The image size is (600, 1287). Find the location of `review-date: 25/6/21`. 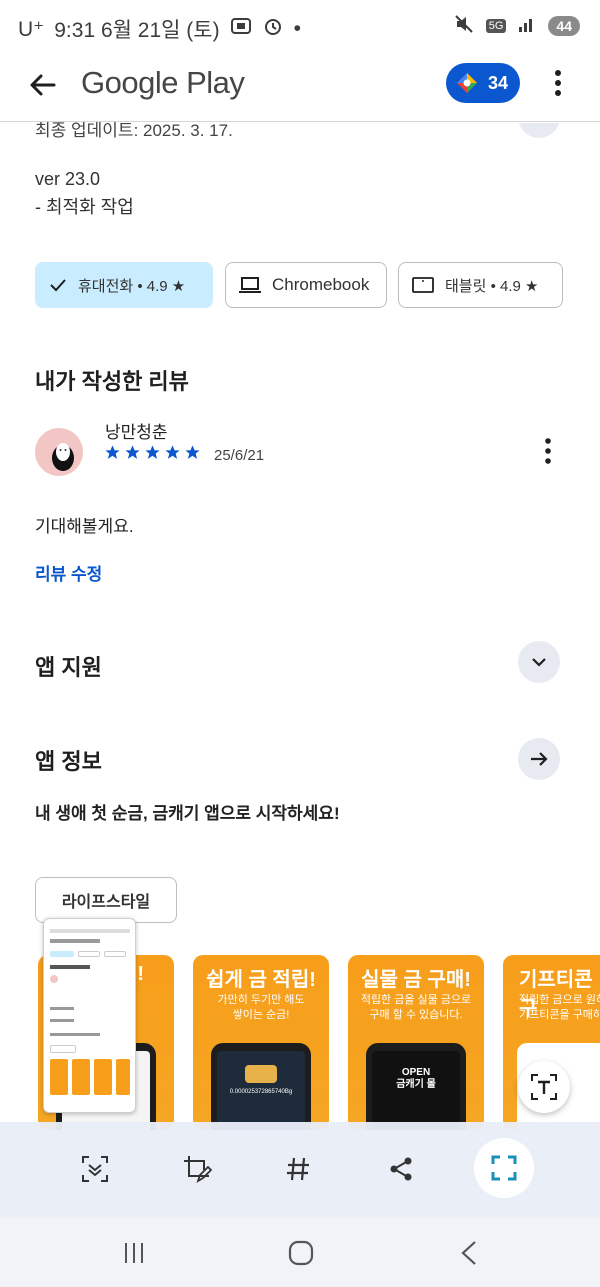

review-date: 25/6/21 is located at coordinates (239, 455).